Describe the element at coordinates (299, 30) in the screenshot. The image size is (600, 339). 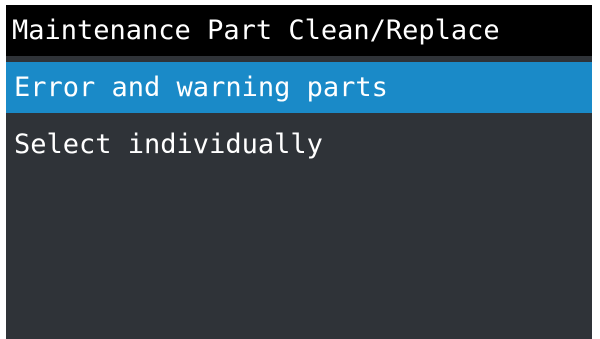
I see `screen-title: Maintenance Part Clean/Replace` at that location.